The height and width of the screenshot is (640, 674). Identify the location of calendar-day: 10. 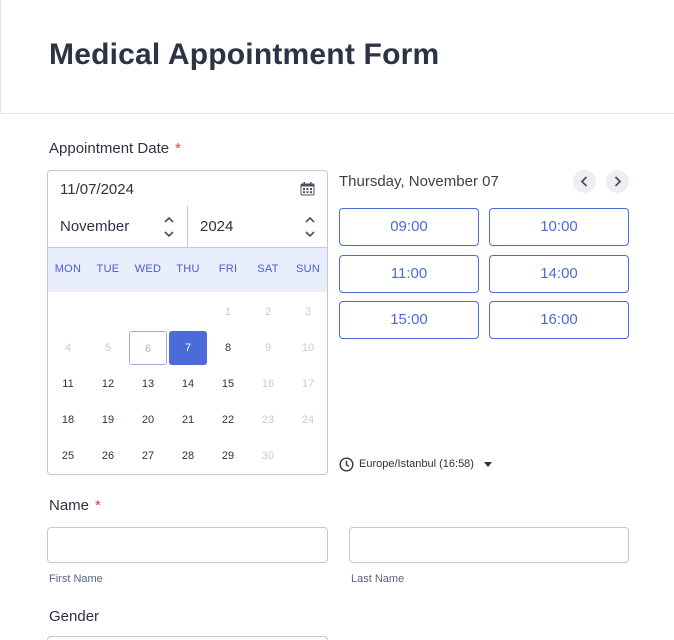
(308, 348).